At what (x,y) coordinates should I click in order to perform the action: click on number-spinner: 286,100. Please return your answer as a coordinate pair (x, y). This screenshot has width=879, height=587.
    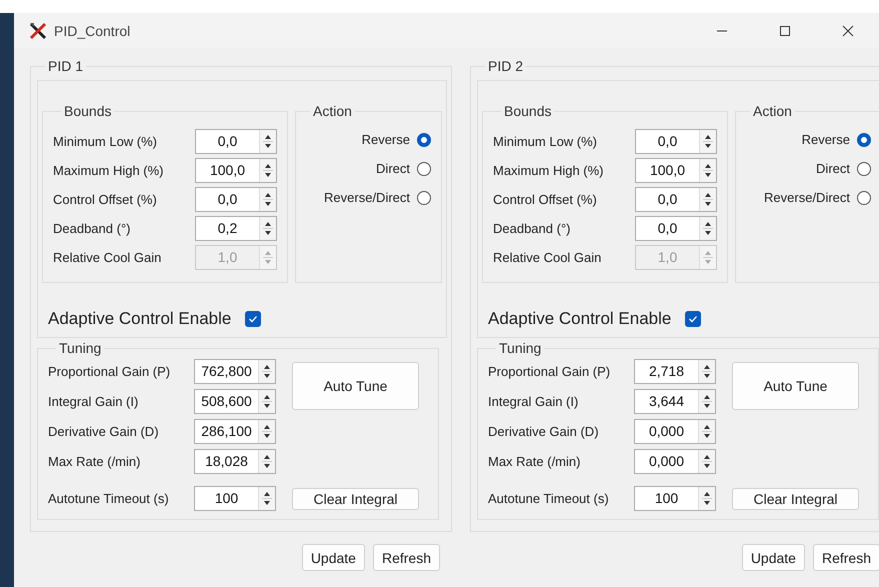
    Looking at the image, I should click on (235, 431).